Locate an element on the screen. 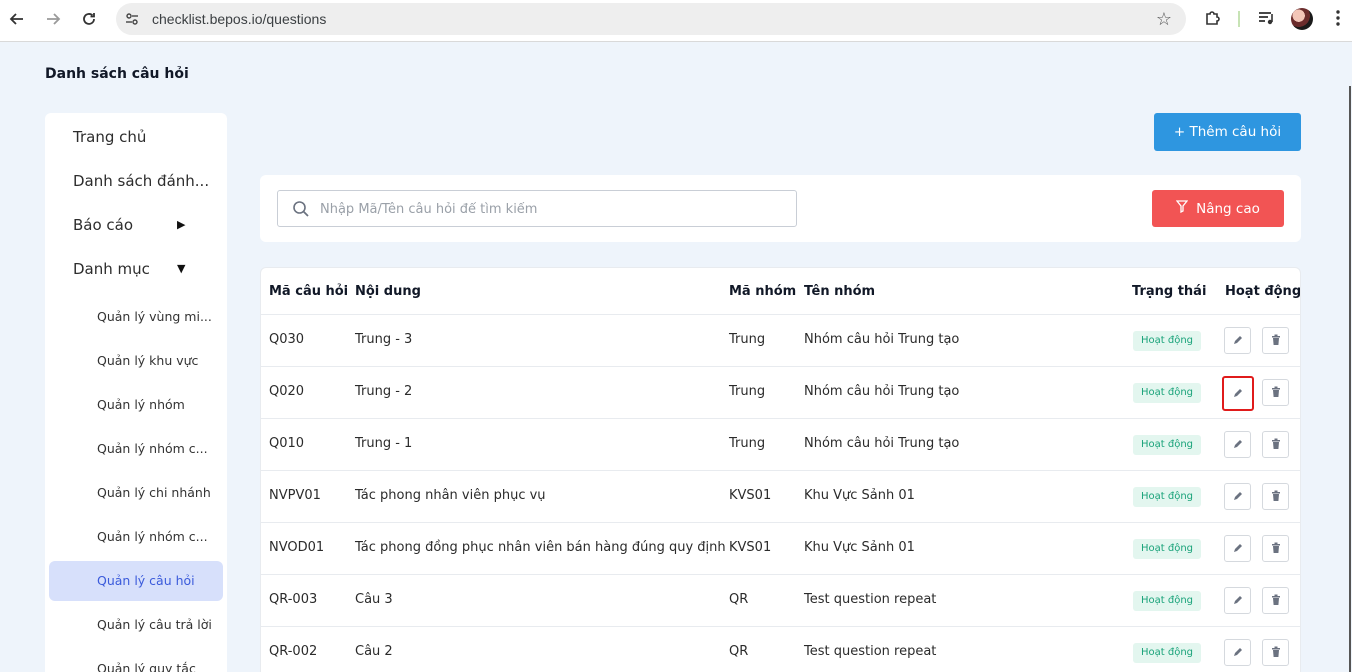 This screenshot has width=1352, height=672. sidebar-subitem-groups: Quản lý nhóm is located at coordinates (136, 405).